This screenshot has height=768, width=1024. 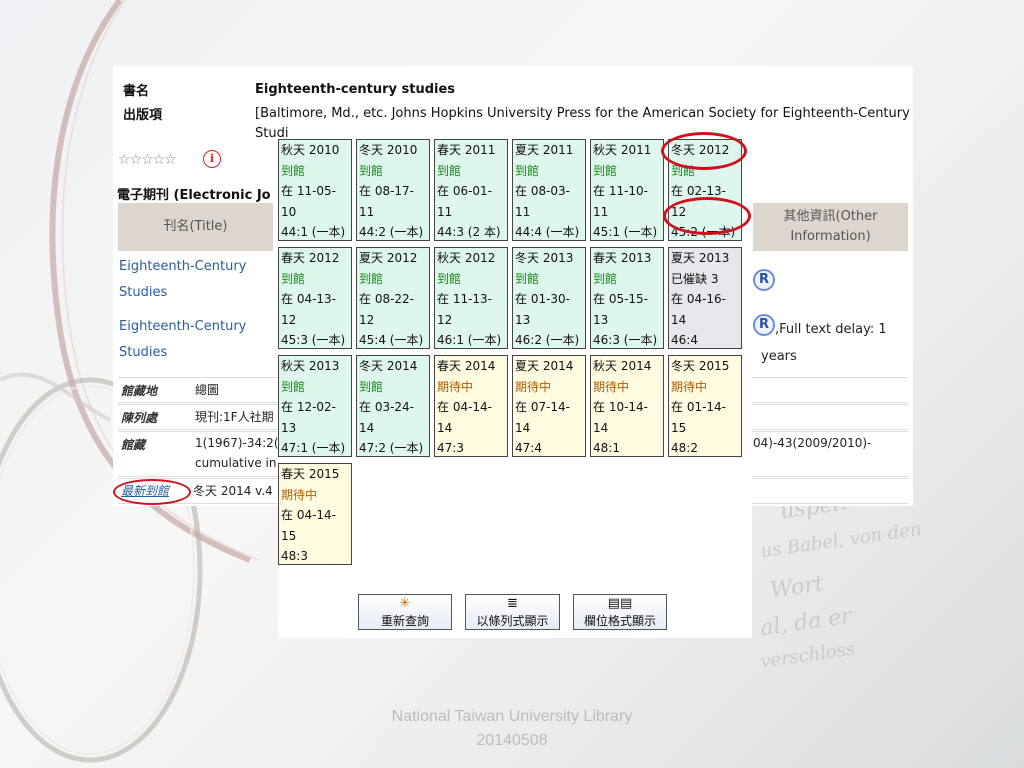 What do you see at coordinates (831, 329) in the screenshot?
I see `full-text-delay: ,Full text delay: 1` at bounding box center [831, 329].